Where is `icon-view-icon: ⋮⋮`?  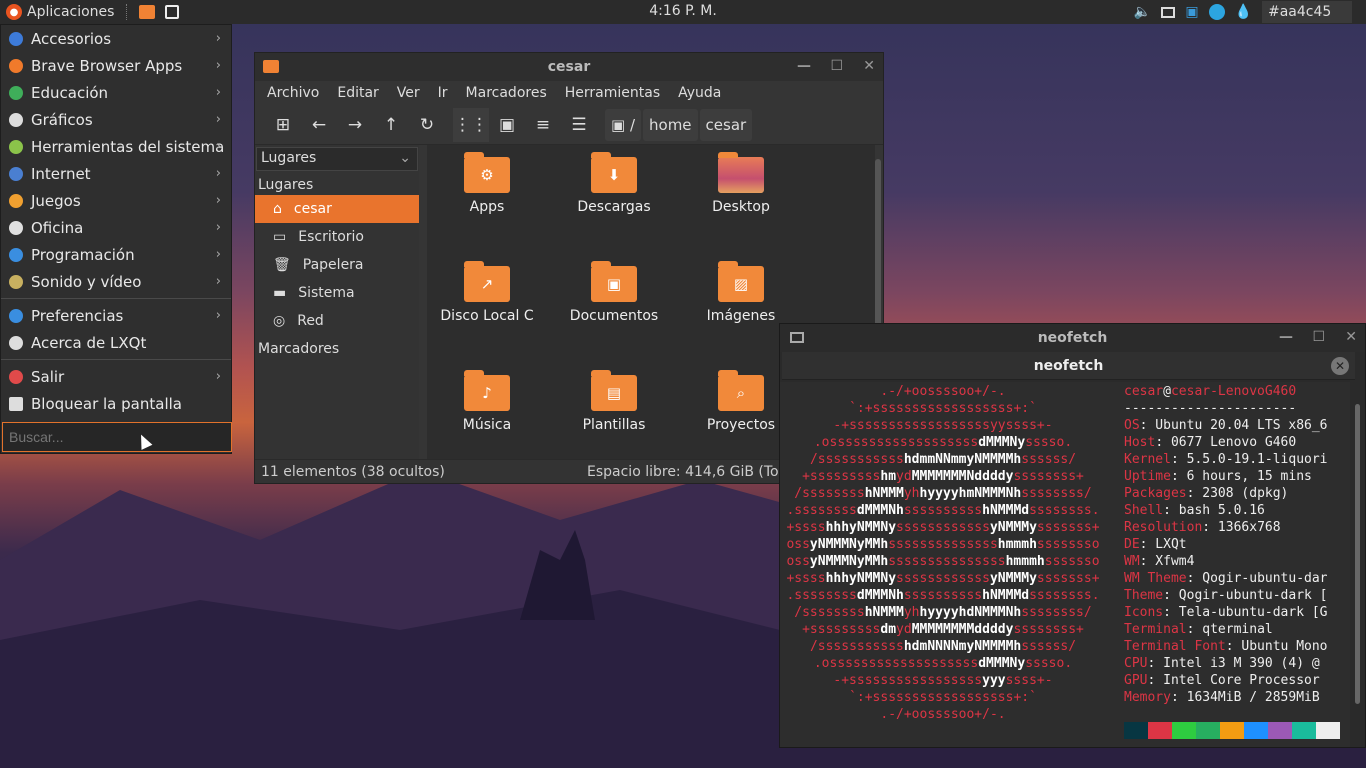 icon-view-icon: ⋮⋮ is located at coordinates (471, 124).